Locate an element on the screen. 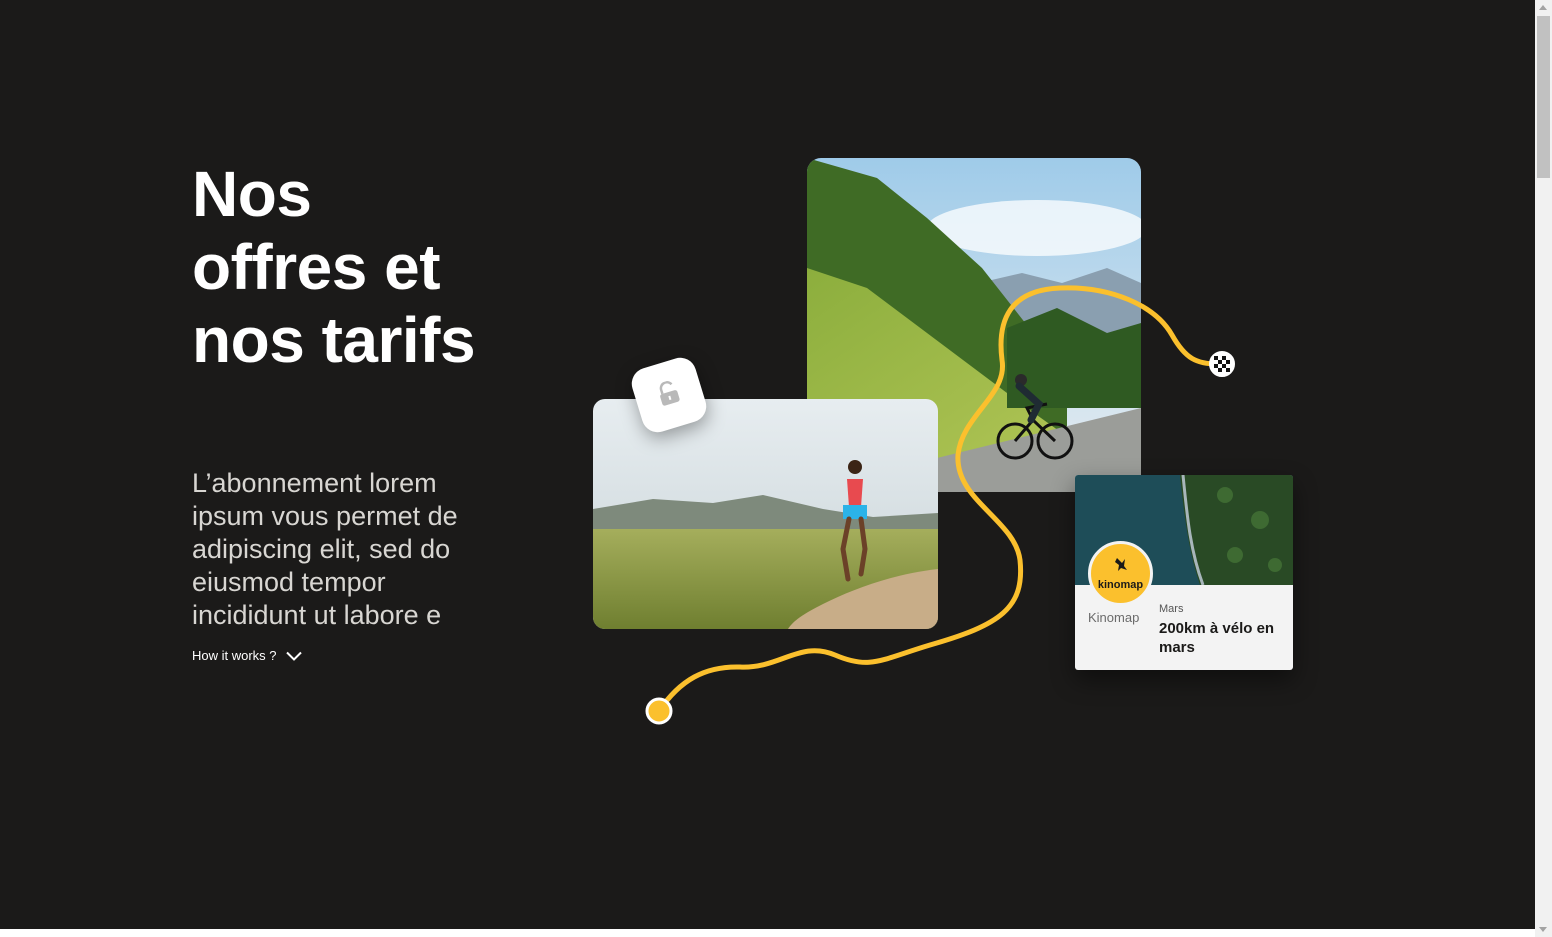  brand-name: Kinomap is located at coordinates (1114, 617).